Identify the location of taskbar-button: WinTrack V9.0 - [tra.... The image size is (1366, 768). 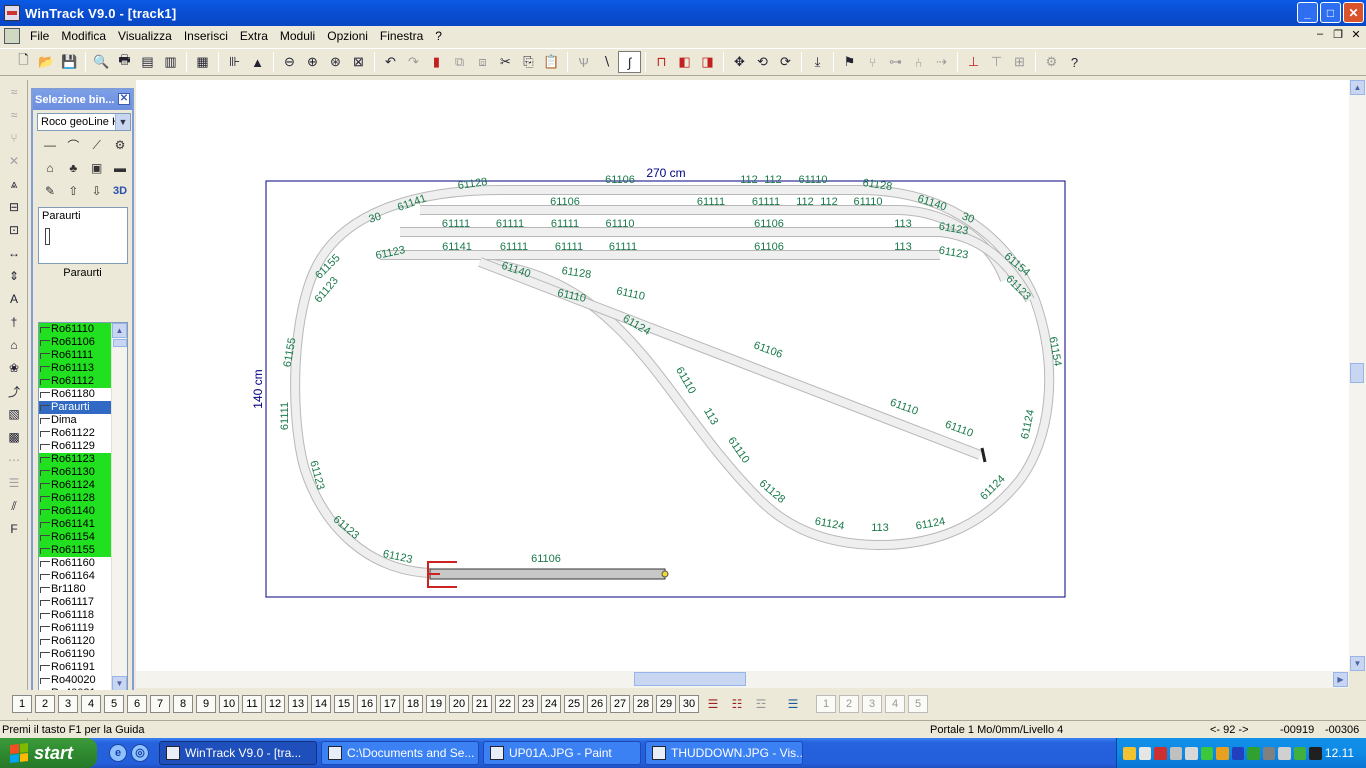
(238, 753).